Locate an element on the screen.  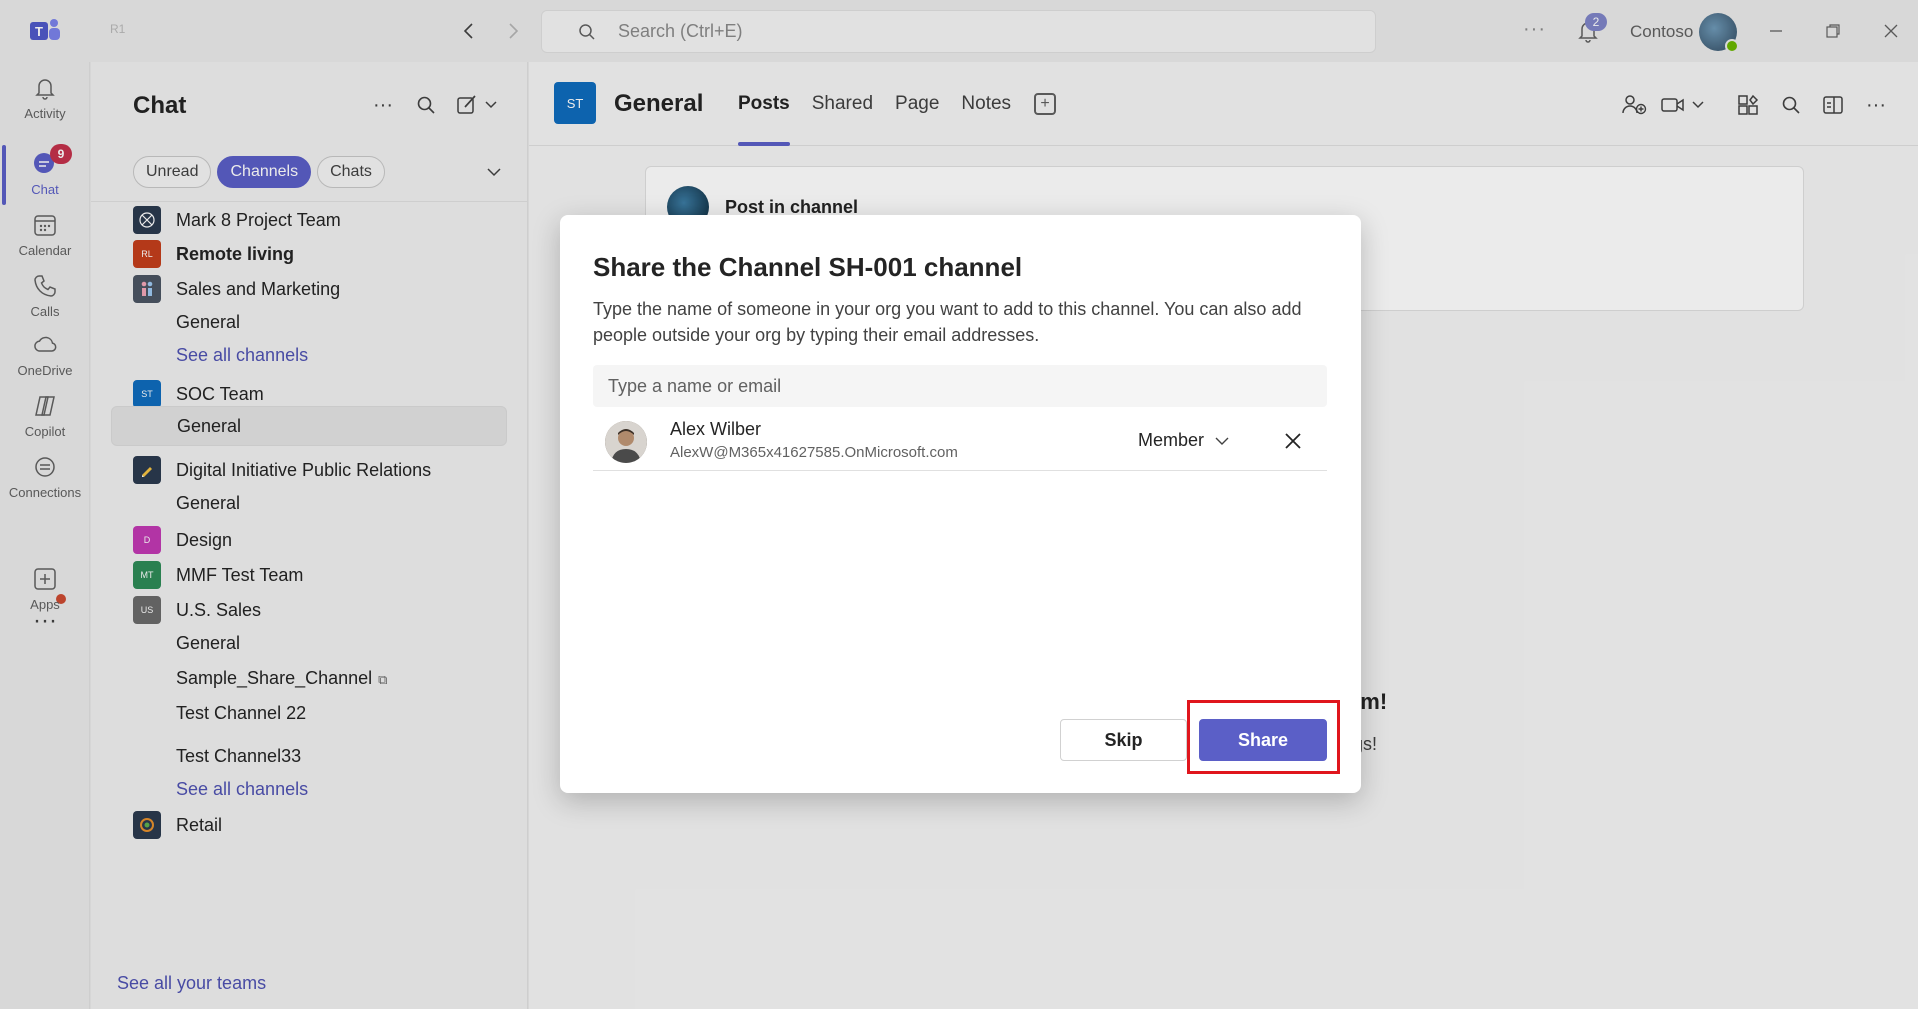
person-name: Alex Wilber is located at coordinates (716, 429).